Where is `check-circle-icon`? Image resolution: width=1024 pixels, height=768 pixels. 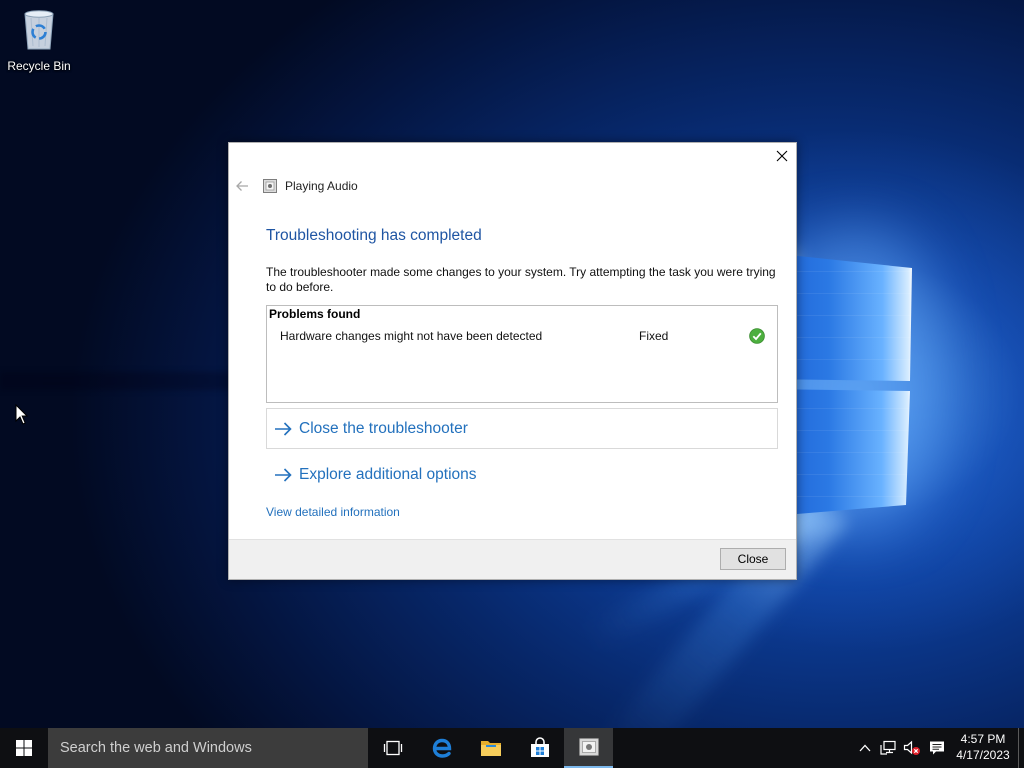
check-circle-icon is located at coordinates (757, 336).